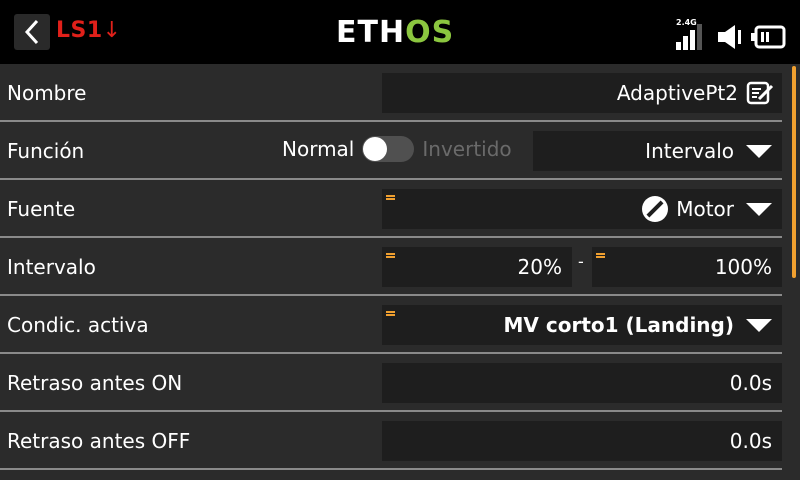 This screenshot has height=480, width=800. What do you see at coordinates (677, 93) in the screenshot?
I see `name-value: AdaptivePt2` at bounding box center [677, 93].